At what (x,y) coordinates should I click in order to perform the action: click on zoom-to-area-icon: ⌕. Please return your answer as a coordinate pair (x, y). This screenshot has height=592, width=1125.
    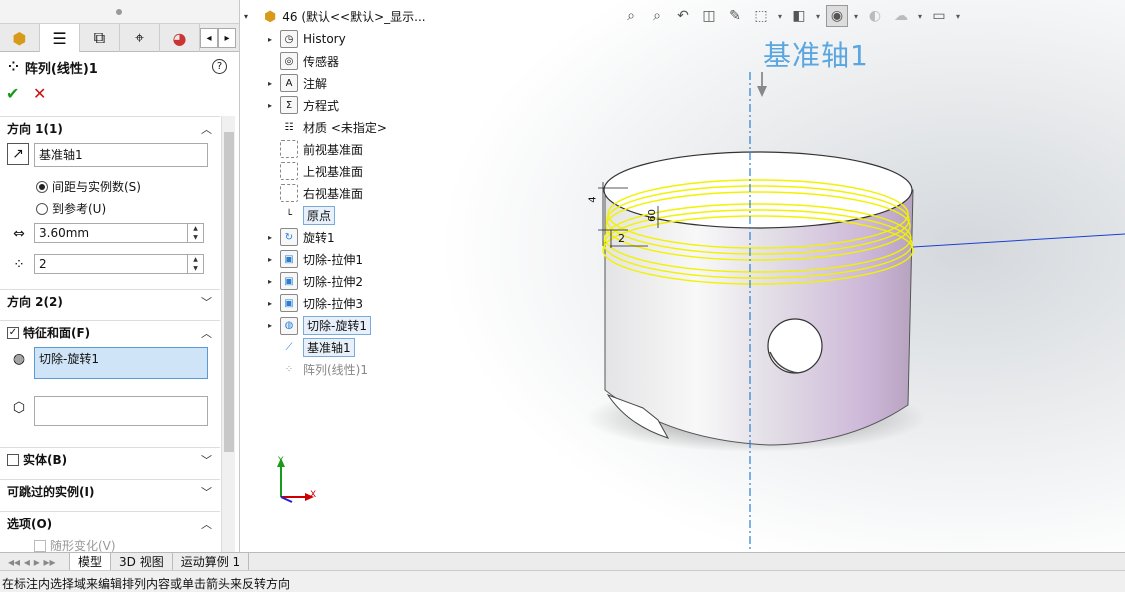
    Looking at the image, I should click on (657, 16).